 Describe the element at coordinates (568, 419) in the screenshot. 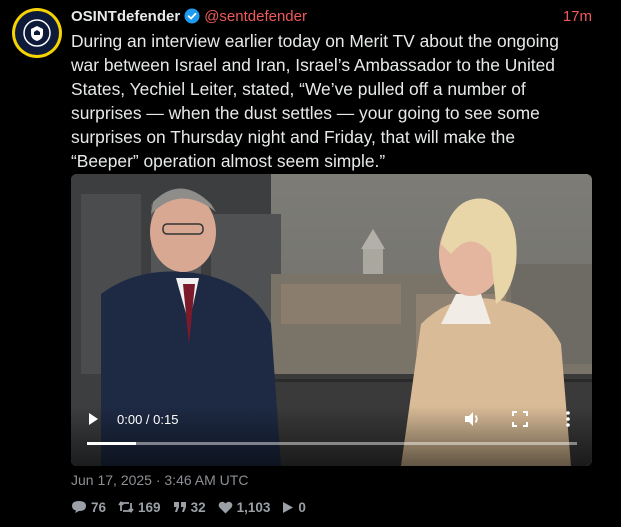

I see `more-options-icon` at that location.